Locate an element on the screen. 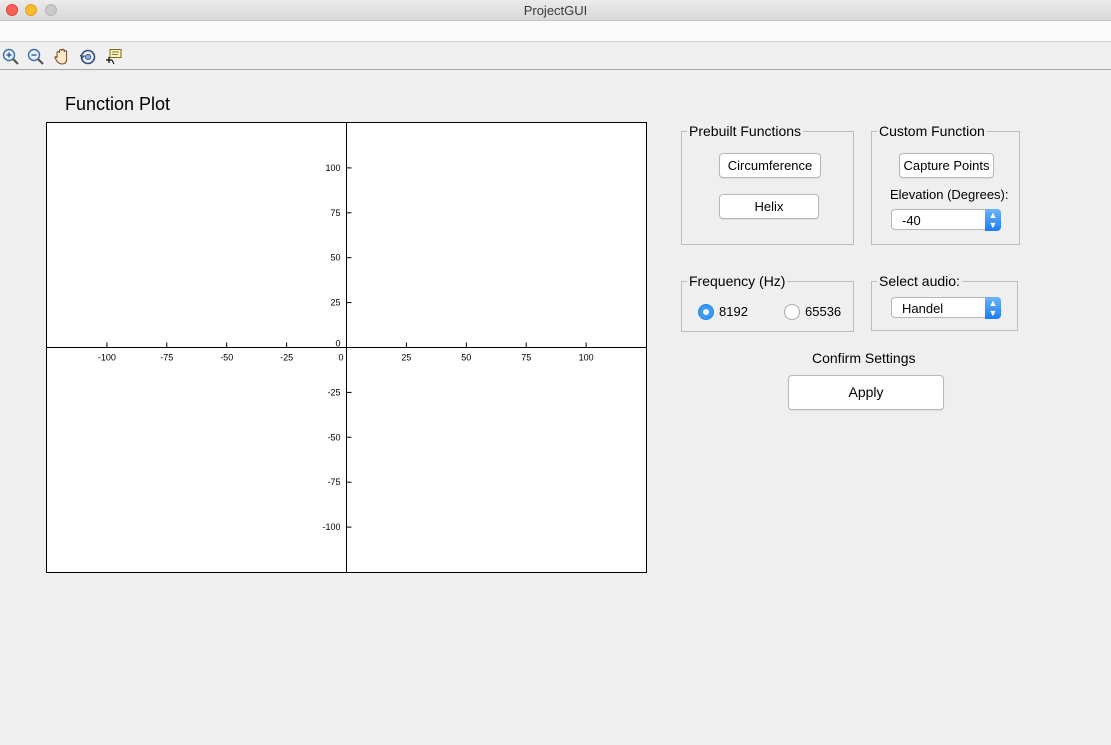 This screenshot has height=745, width=1111. elevation-label: Elevation (Degrees): is located at coordinates (949, 194).